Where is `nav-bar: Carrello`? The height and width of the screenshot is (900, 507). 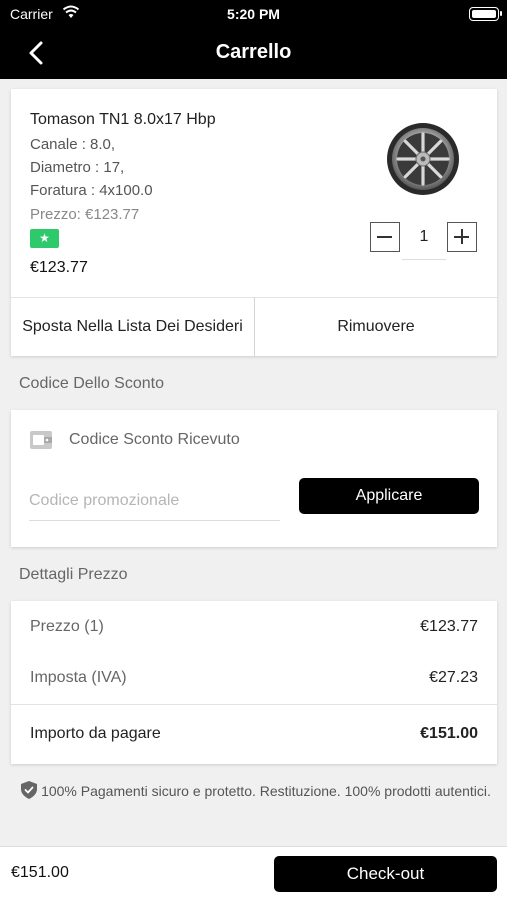 nav-bar: Carrello is located at coordinates (253, 53).